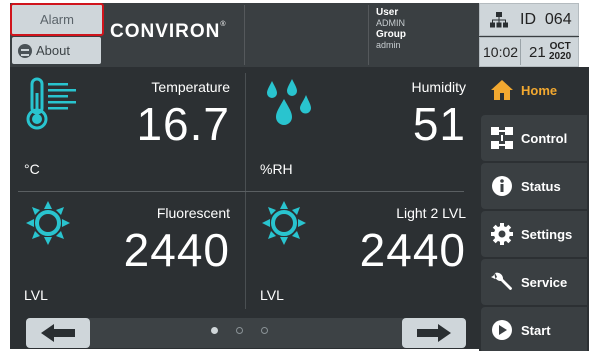 This screenshot has height=351, width=589. Describe the element at coordinates (183, 124) in the screenshot. I see `reading-value: 16.7` at that location.